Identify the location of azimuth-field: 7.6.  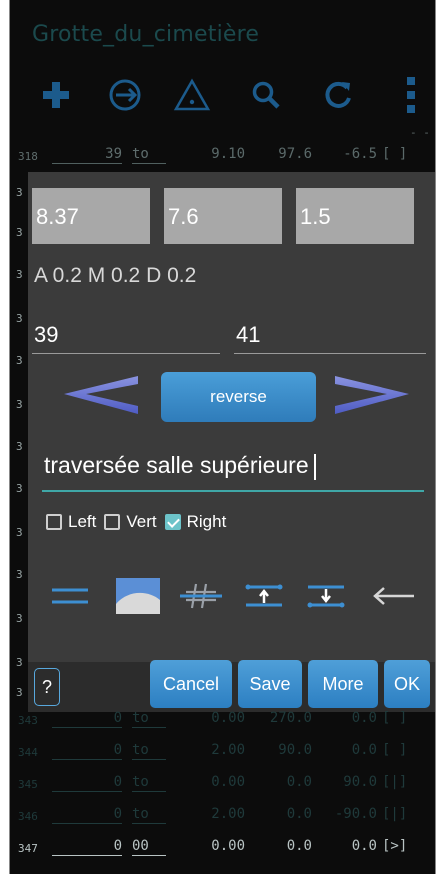
(223, 216).